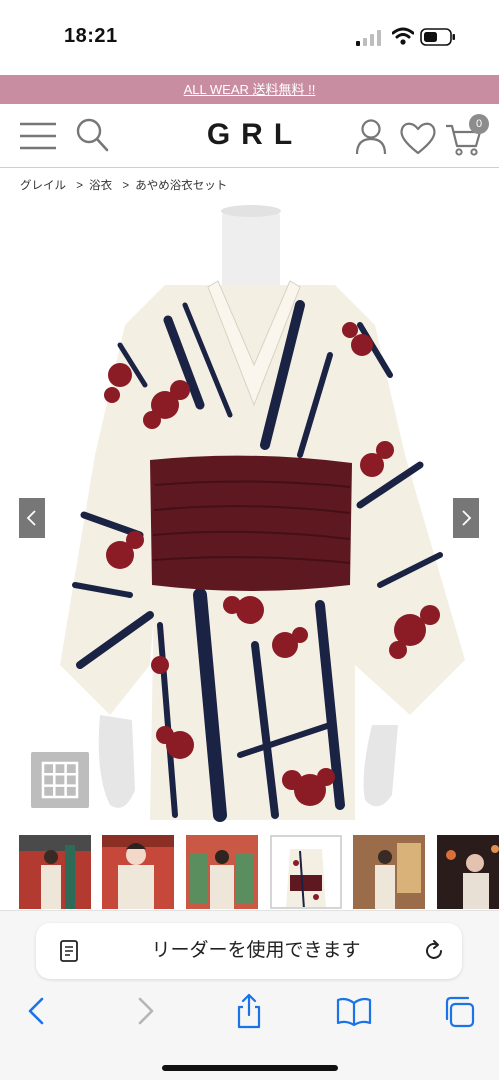  I want to click on search-icon, so click(92, 135).